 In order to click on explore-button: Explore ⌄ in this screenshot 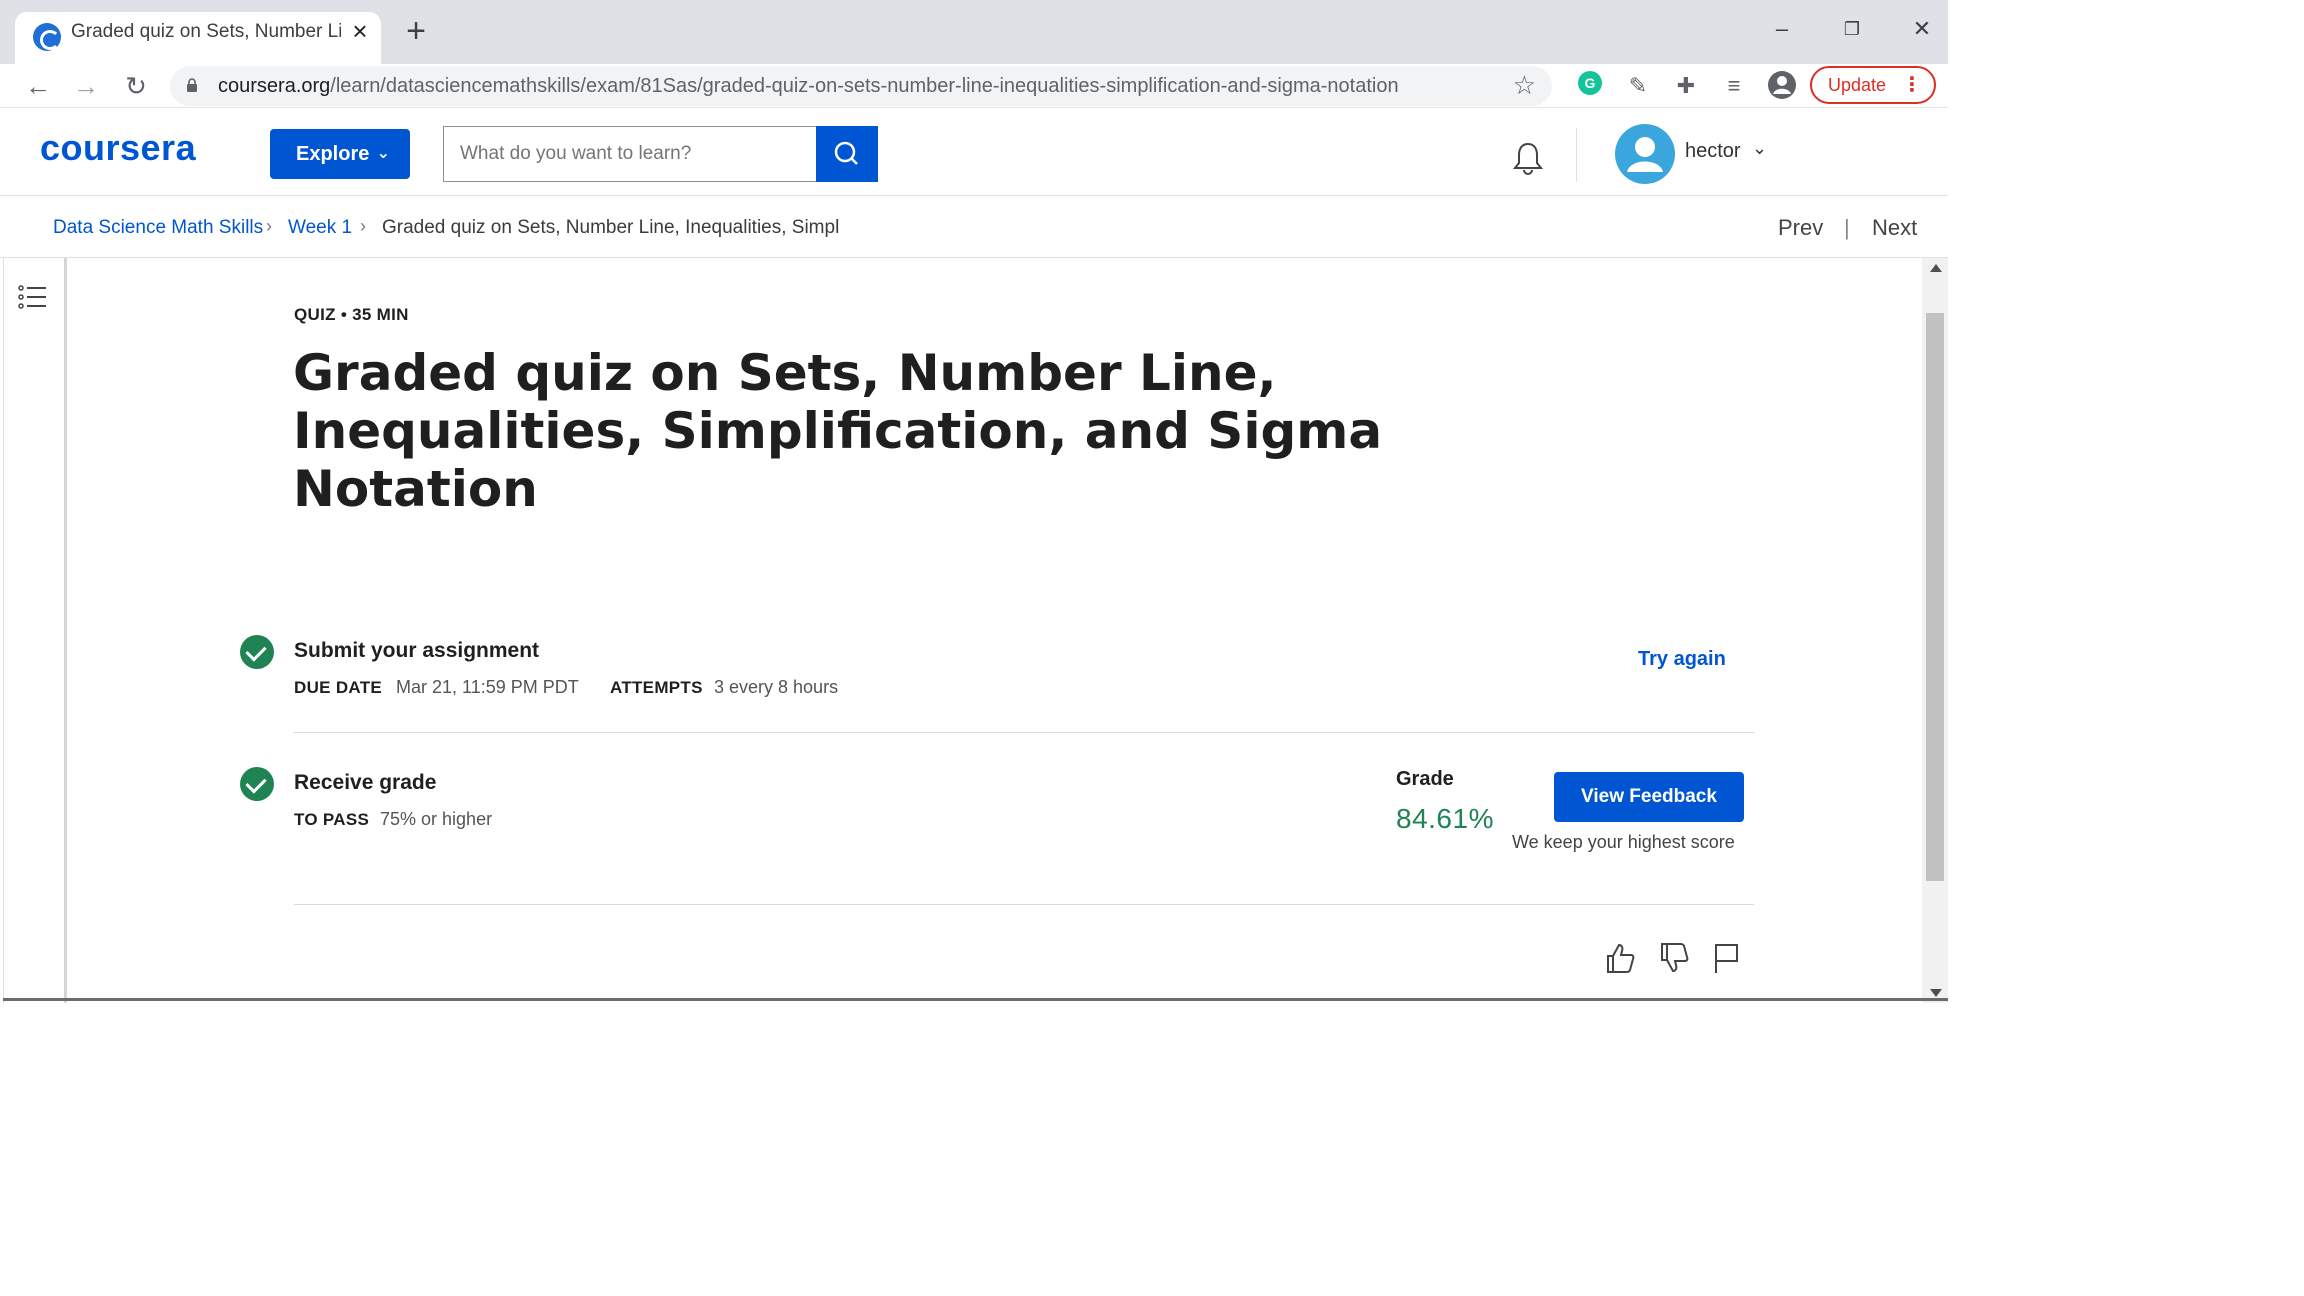, I will do `click(340, 154)`.